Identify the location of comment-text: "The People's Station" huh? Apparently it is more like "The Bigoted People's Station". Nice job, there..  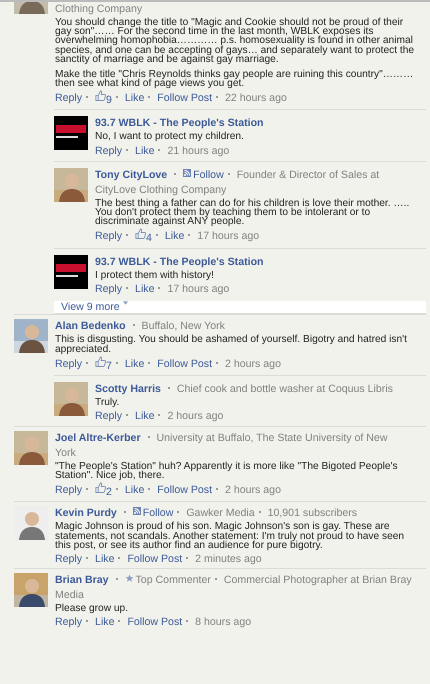
(227, 471).